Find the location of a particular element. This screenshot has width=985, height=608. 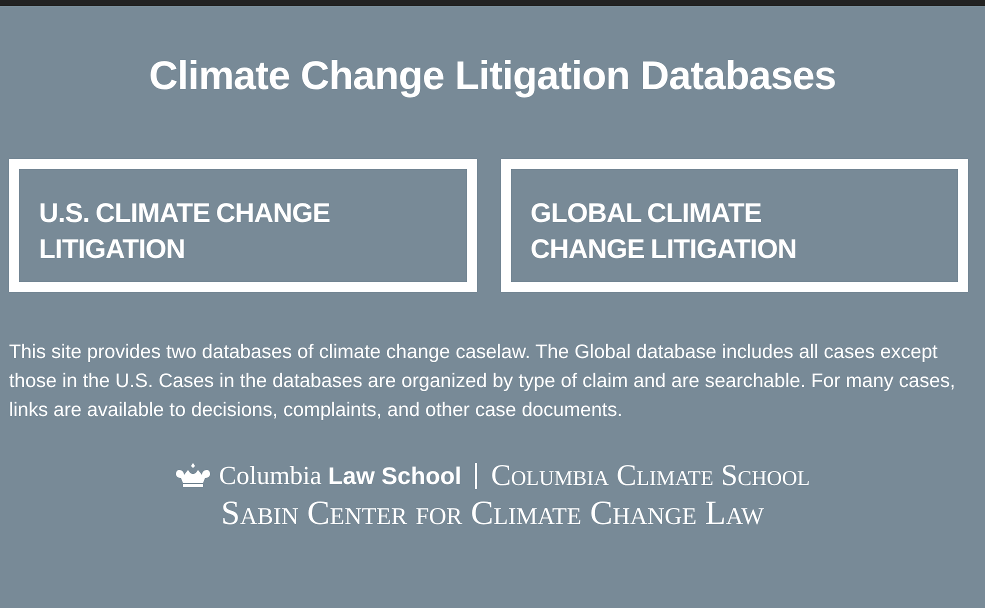

crown-icon is located at coordinates (193, 476).